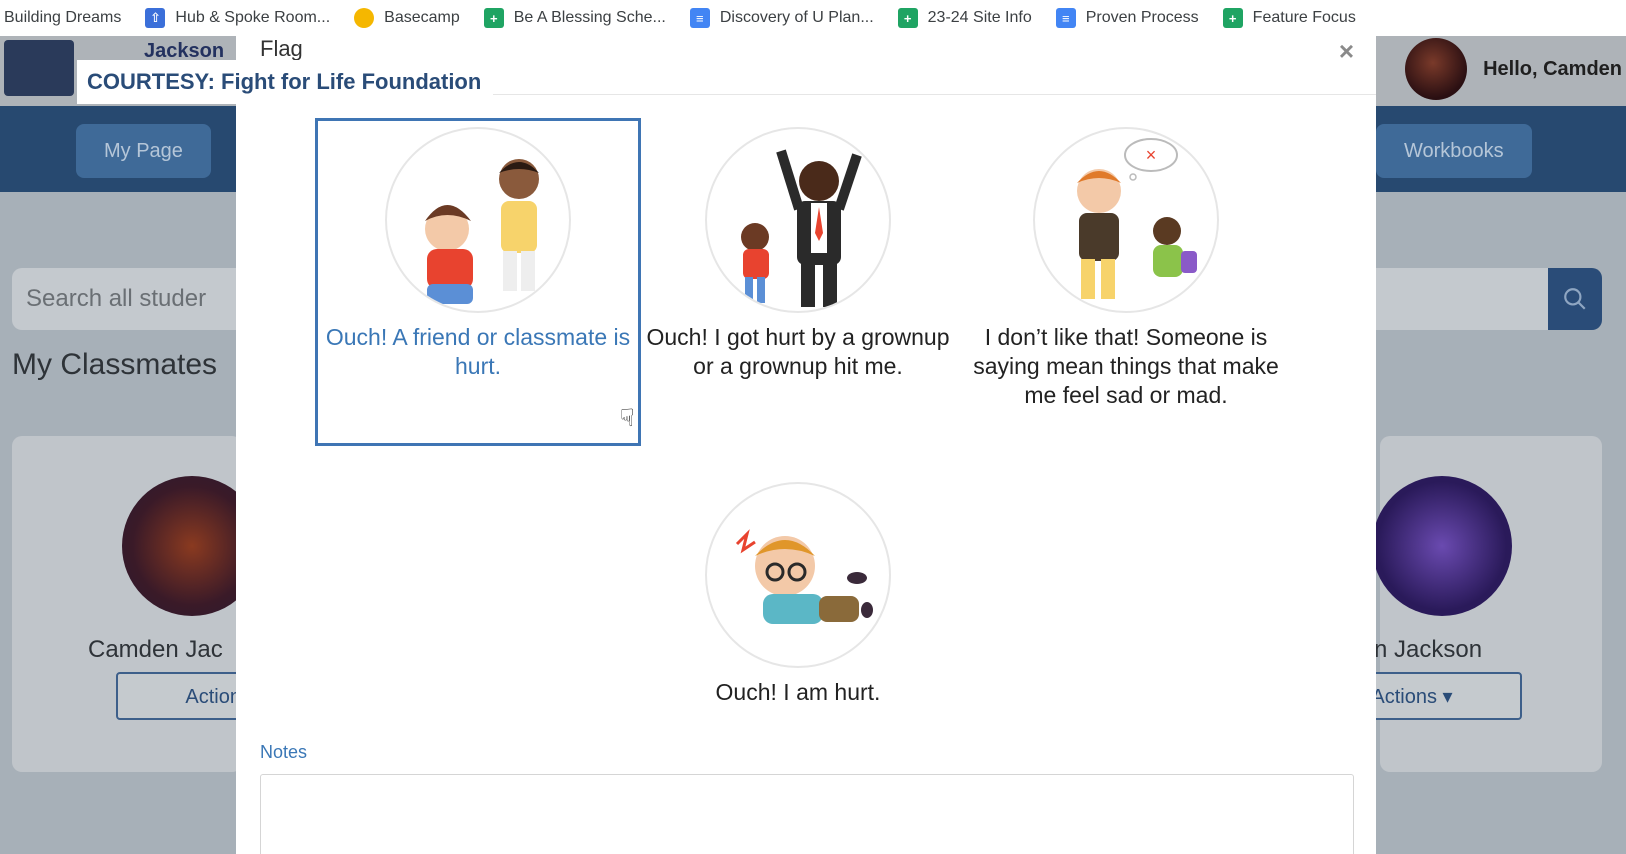  Describe the element at coordinates (979, 17) in the screenshot. I see `bookmark-label: 23-24 Site Info` at that location.